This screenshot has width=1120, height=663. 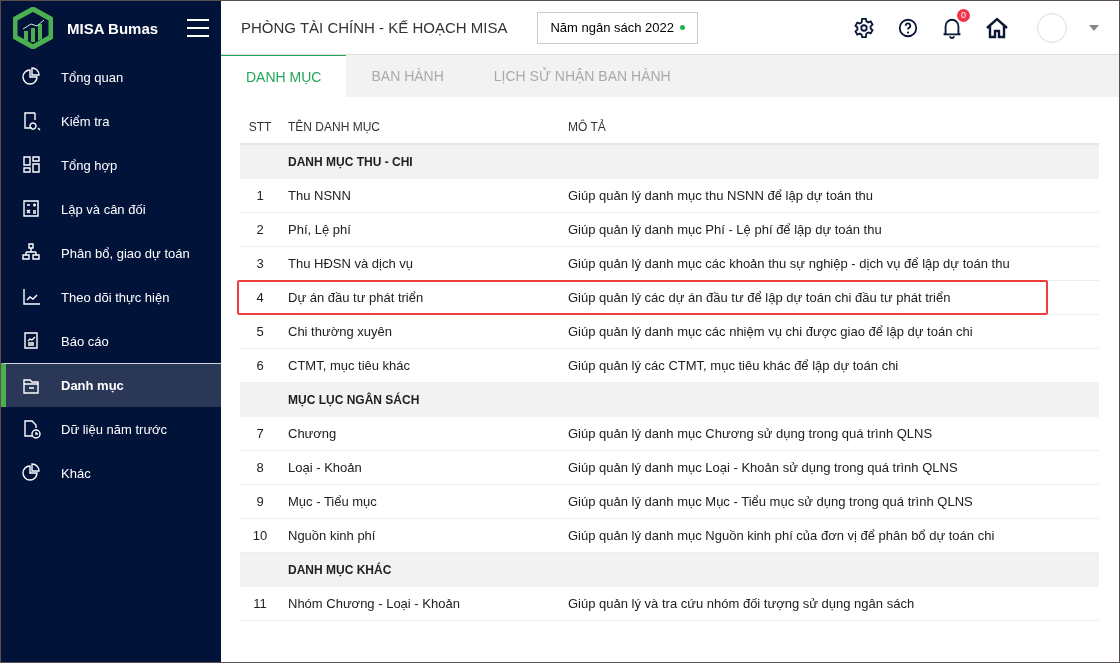 I want to click on grid-icon, so click(x=32, y=165).